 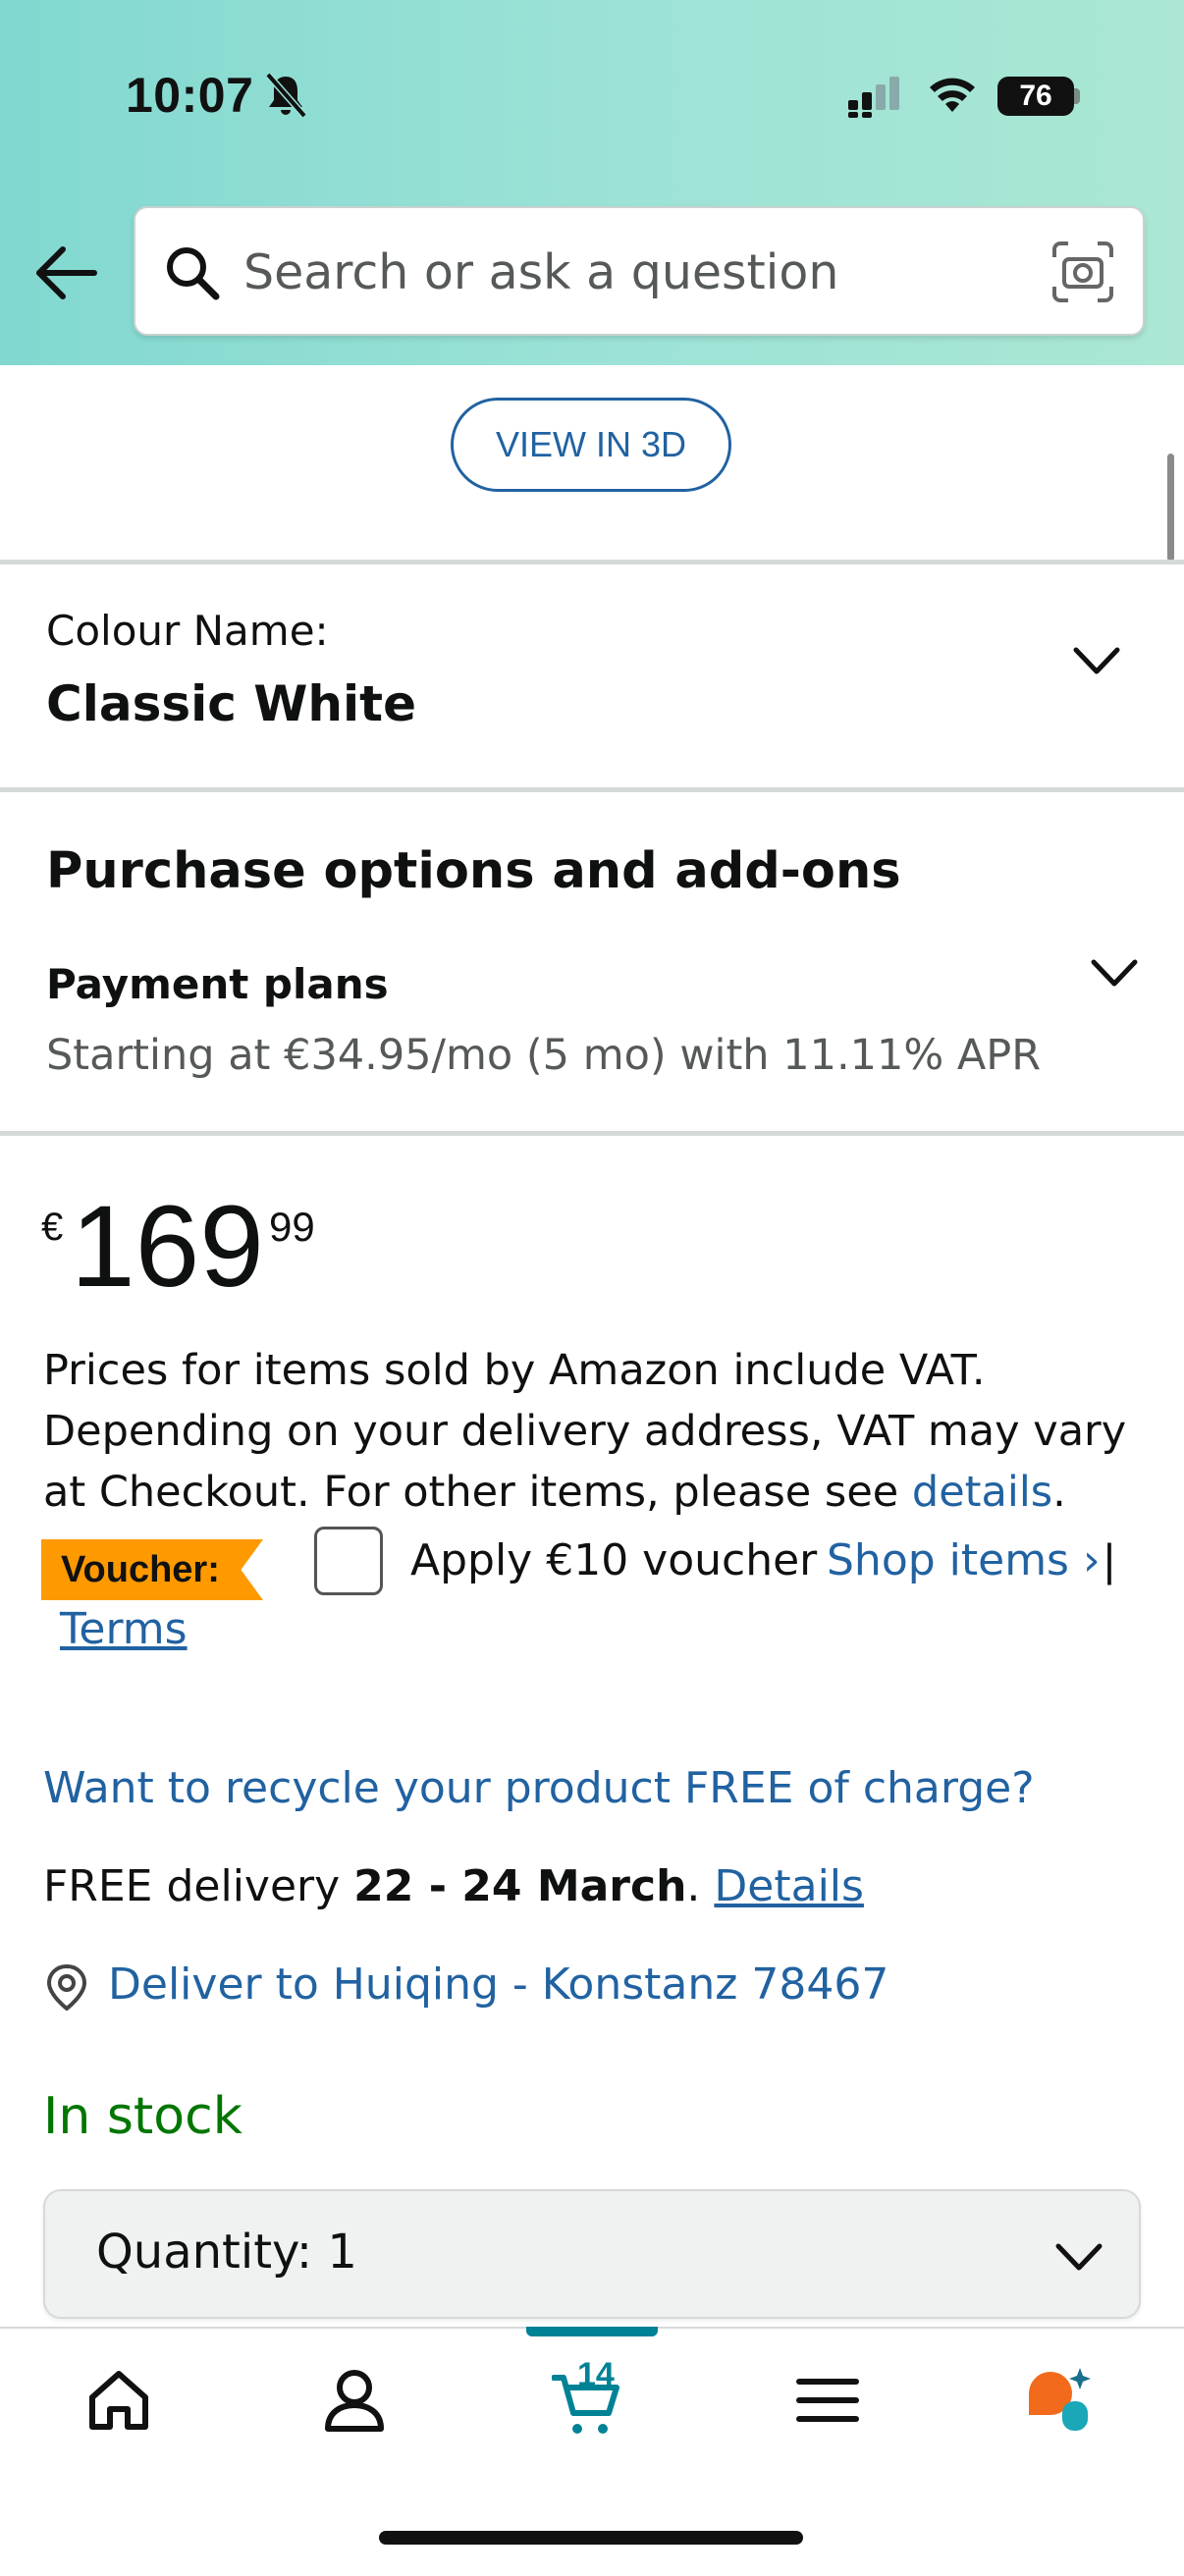 I want to click on price-whole: 169, so click(x=167, y=1247).